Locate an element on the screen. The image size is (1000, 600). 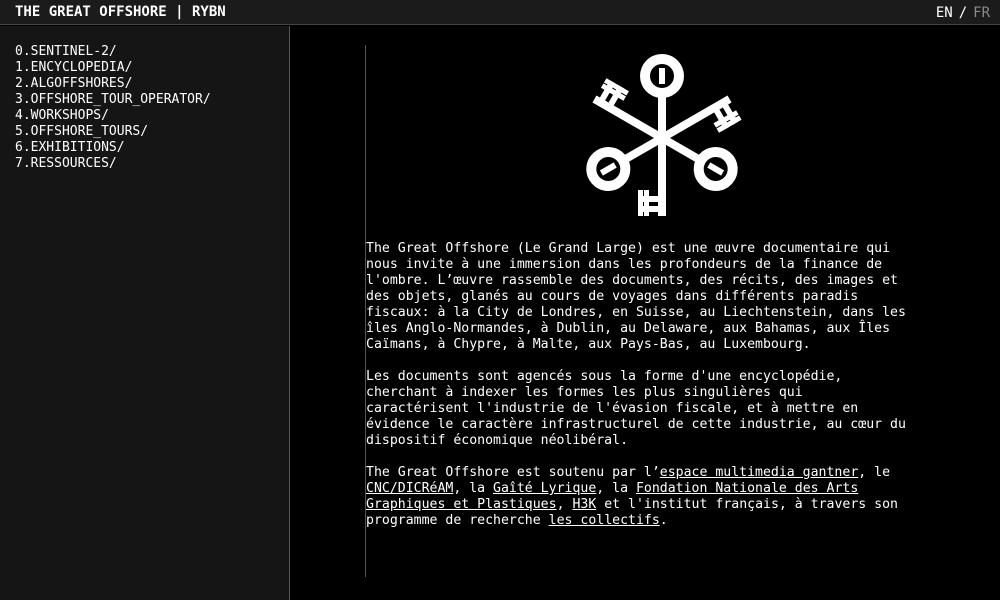
link-h3k: H3K is located at coordinates (584, 504).